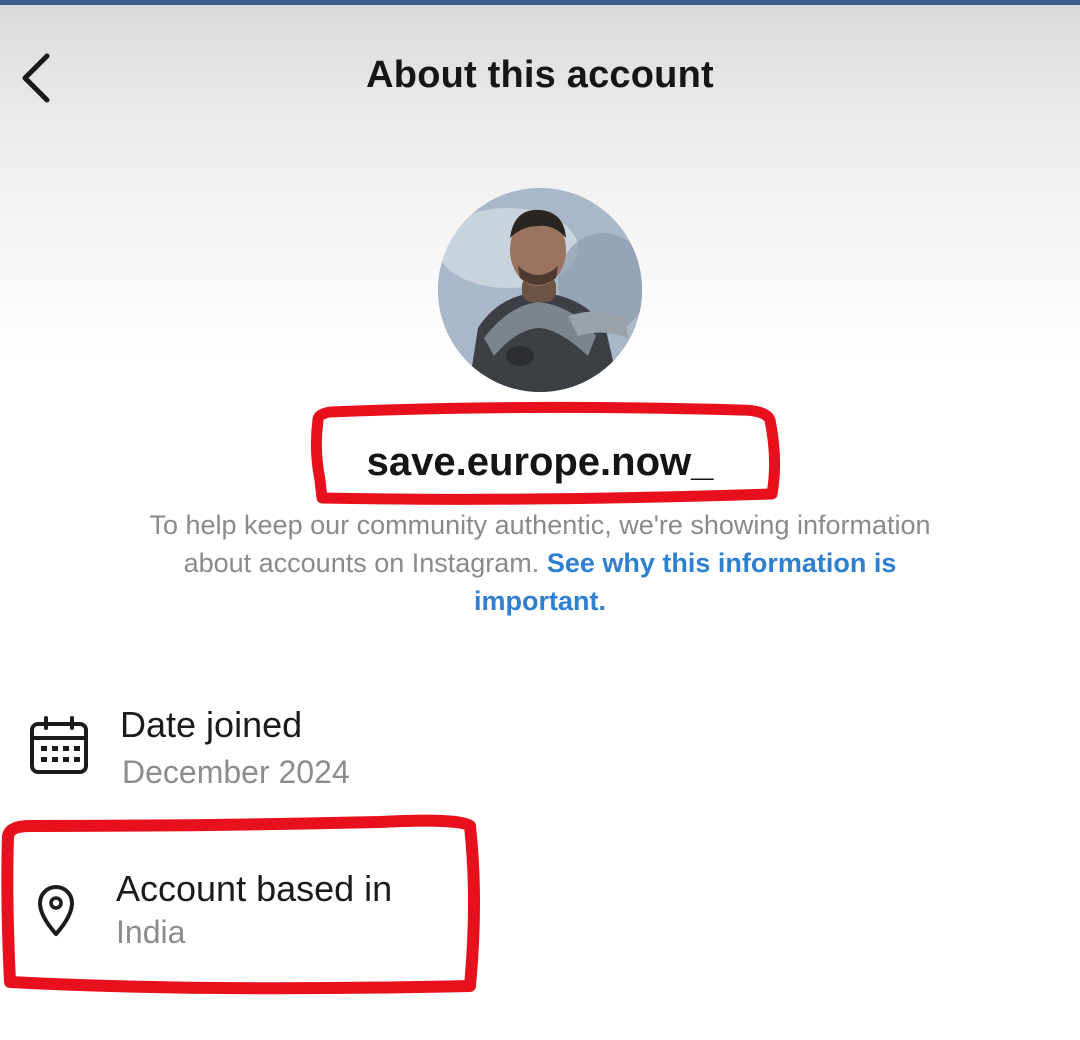 Image resolution: width=1080 pixels, height=1040 pixels. I want to click on calendar-icon, so click(59, 745).